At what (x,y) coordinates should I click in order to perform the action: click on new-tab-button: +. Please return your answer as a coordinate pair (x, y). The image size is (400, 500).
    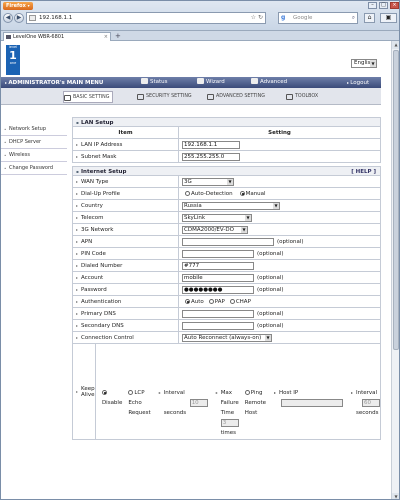
    Looking at the image, I should click on (118, 36).